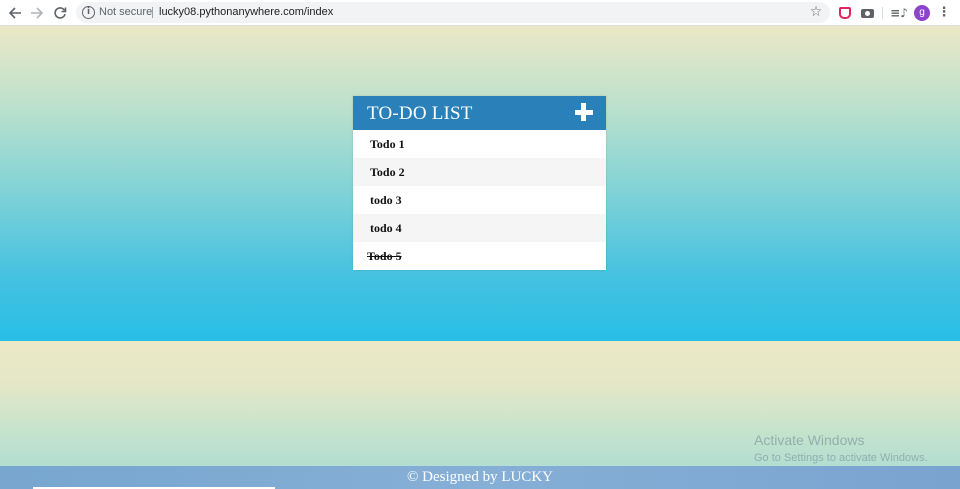 This screenshot has height=489, width=960. Describe the element at coordinates (944, 13) in the screenshot. I see `kebab-menu-icon: ⋮` at that location.